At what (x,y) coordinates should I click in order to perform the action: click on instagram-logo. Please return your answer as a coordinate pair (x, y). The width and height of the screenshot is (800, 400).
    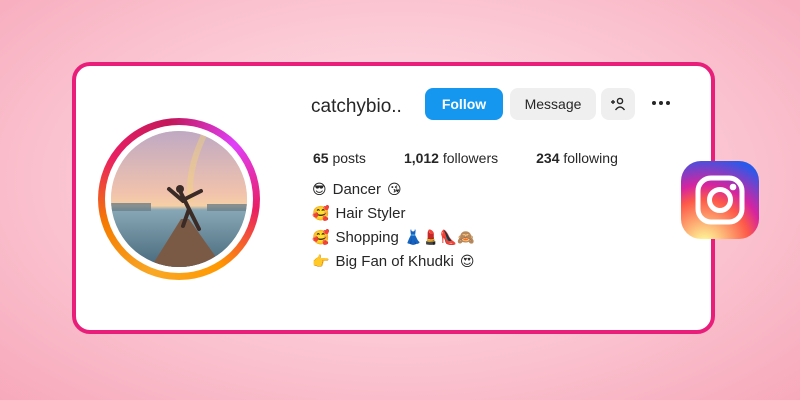
    Looking at the image, I should click on (720, 200).